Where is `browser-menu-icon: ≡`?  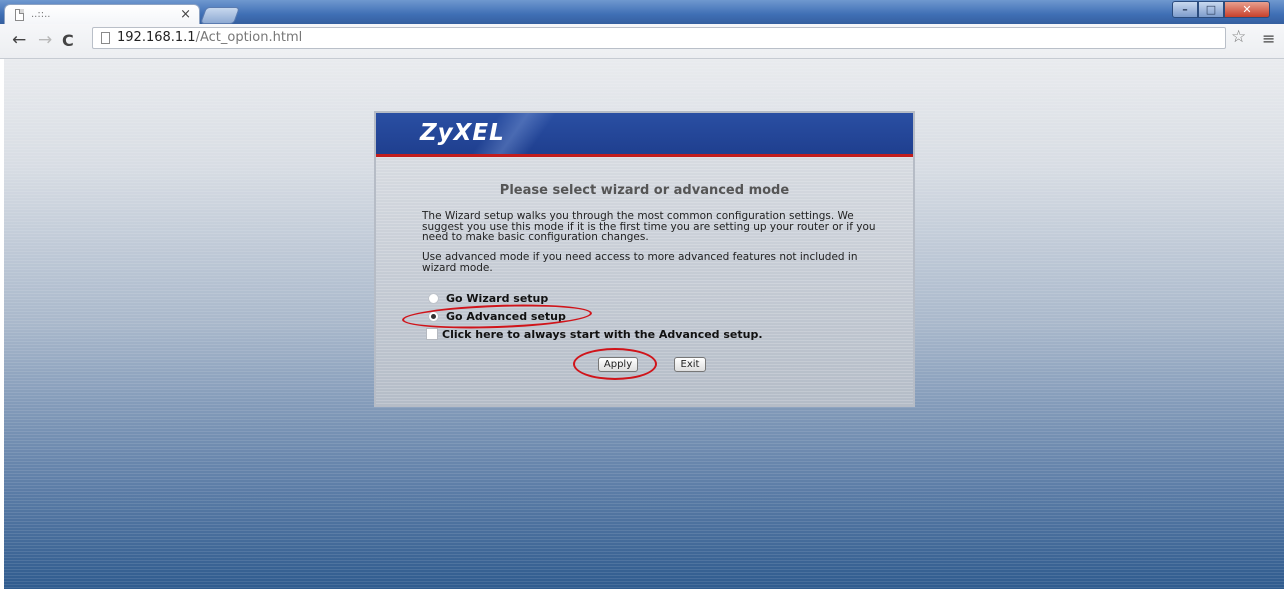 browser-menu-icon: ≡ is located at coordinates (1268, 38).